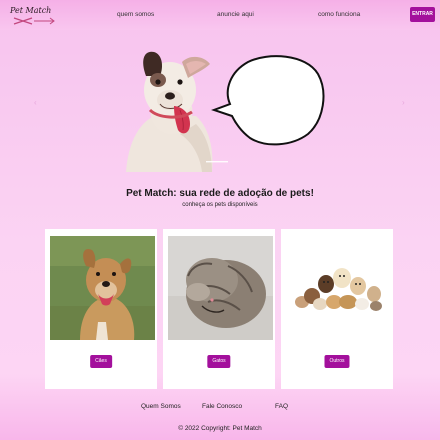 Image resolution: width=440 pixels, height=440 pixels. What do you see at coordinates (235, 14) in the screenshot?
I see `nav-link-anuncie-aqui: anuncie aqui` at bounding box center [235, 14].